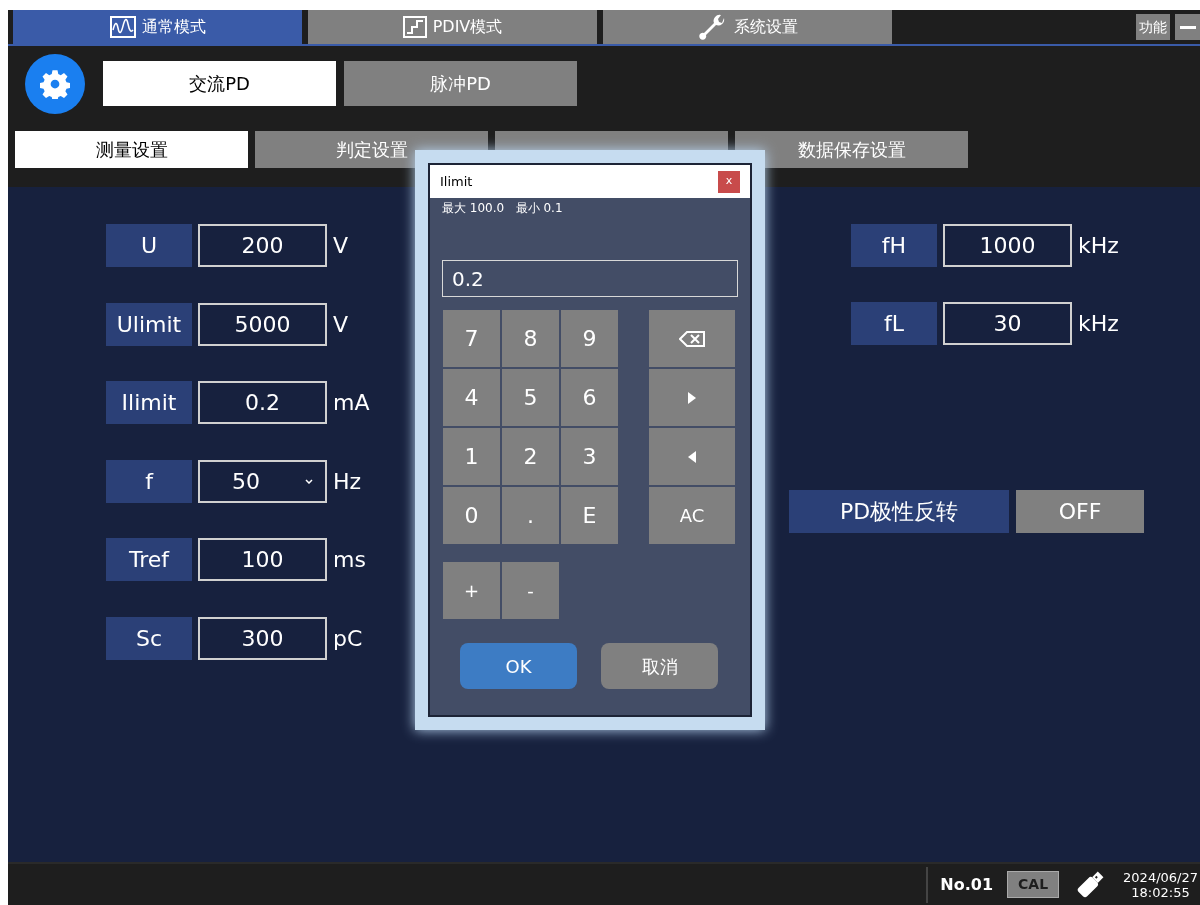 This screenshot has width=1200, height=905. I want to click on clear-key: AC, so click(692, 515).